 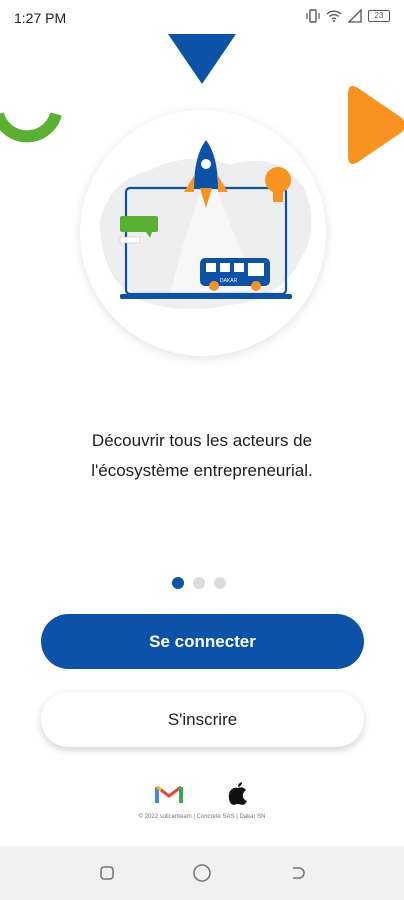 What do you see at coordinates (206, 224) in the screenshot?
I see `illustration-art: DAKAR` at bounding box center [206, 224].